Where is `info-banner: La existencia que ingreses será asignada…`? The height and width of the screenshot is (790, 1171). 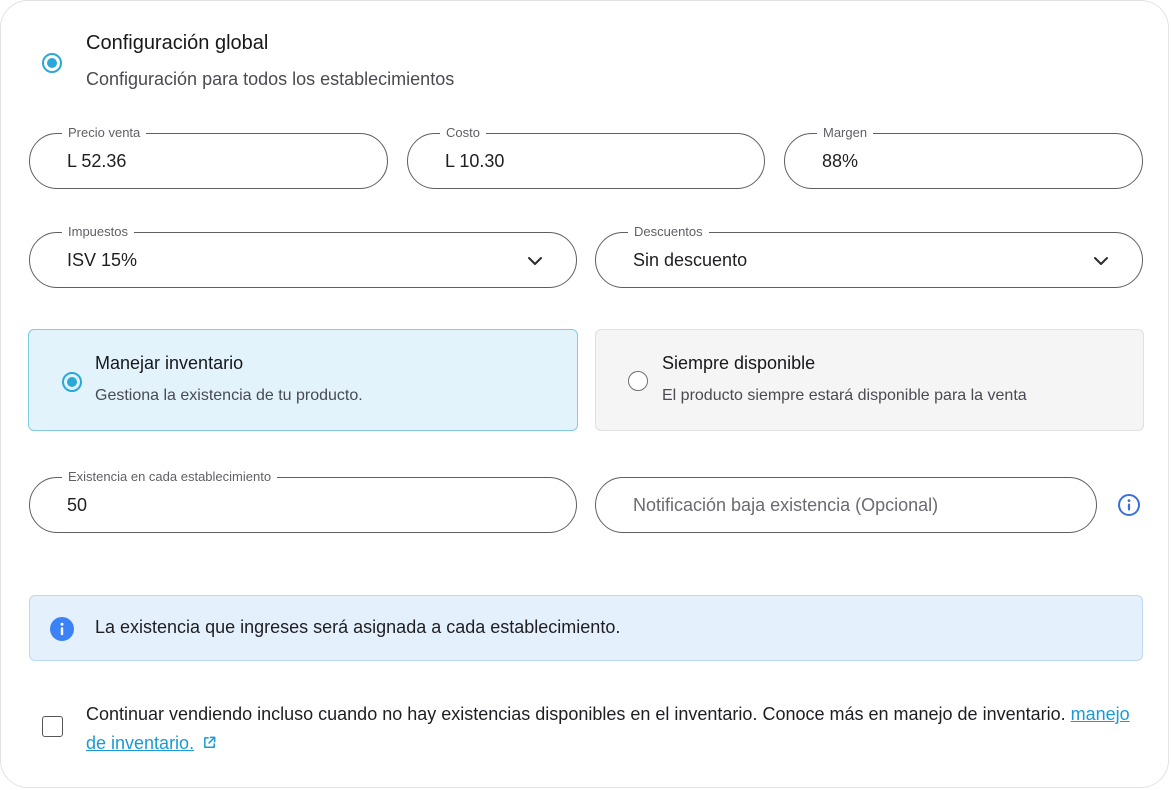
info-banner: La existencia que ingreses será asignada… is located at coordinates (586, 628).